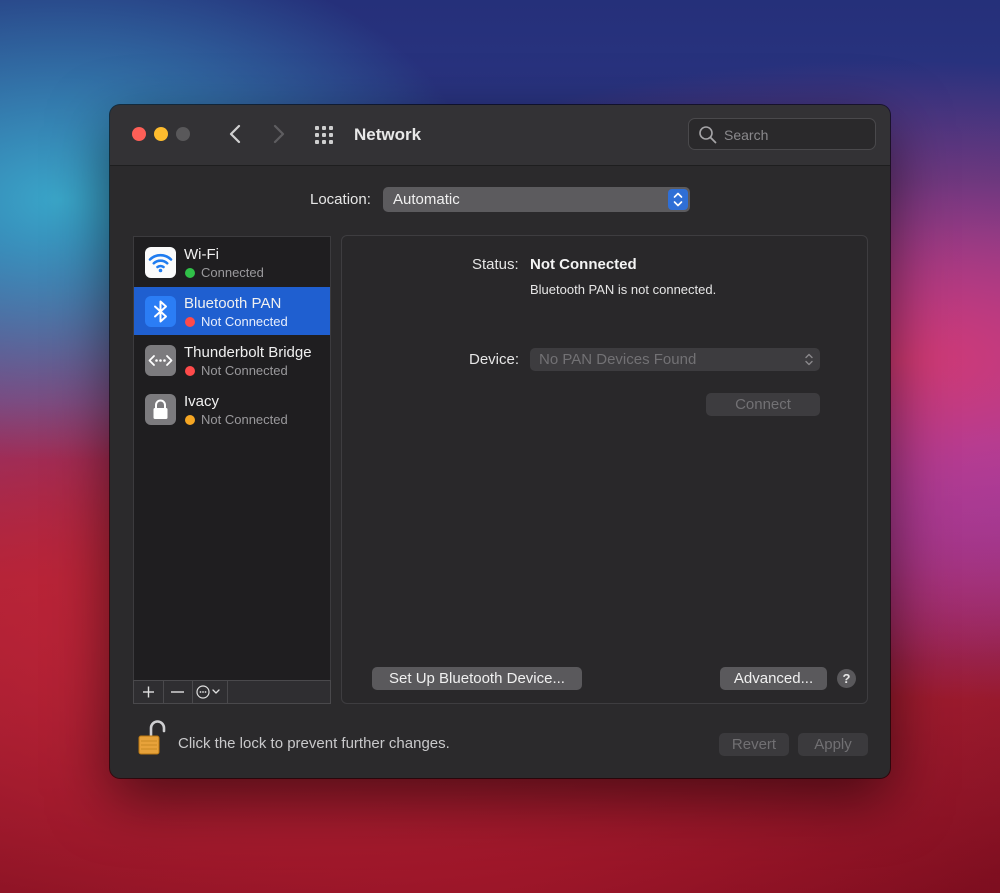 The width and height of the screenshot is (1000, 893). Describe the element at coordinates (161, 134) in the screenshot. I see `minimize-button` at that location.